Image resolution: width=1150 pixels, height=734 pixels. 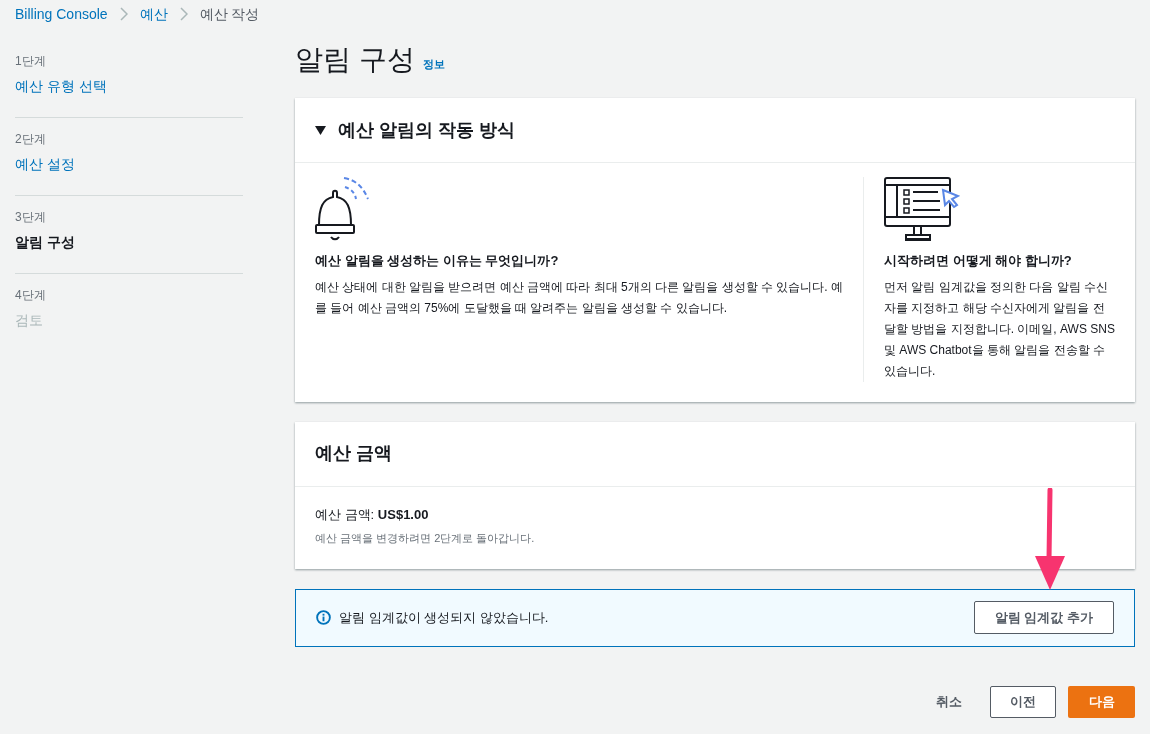 What do you see at coordinates (31, 139) in the screenshot?
I see `step-number: 2단계` at bounding box center [31, 139].